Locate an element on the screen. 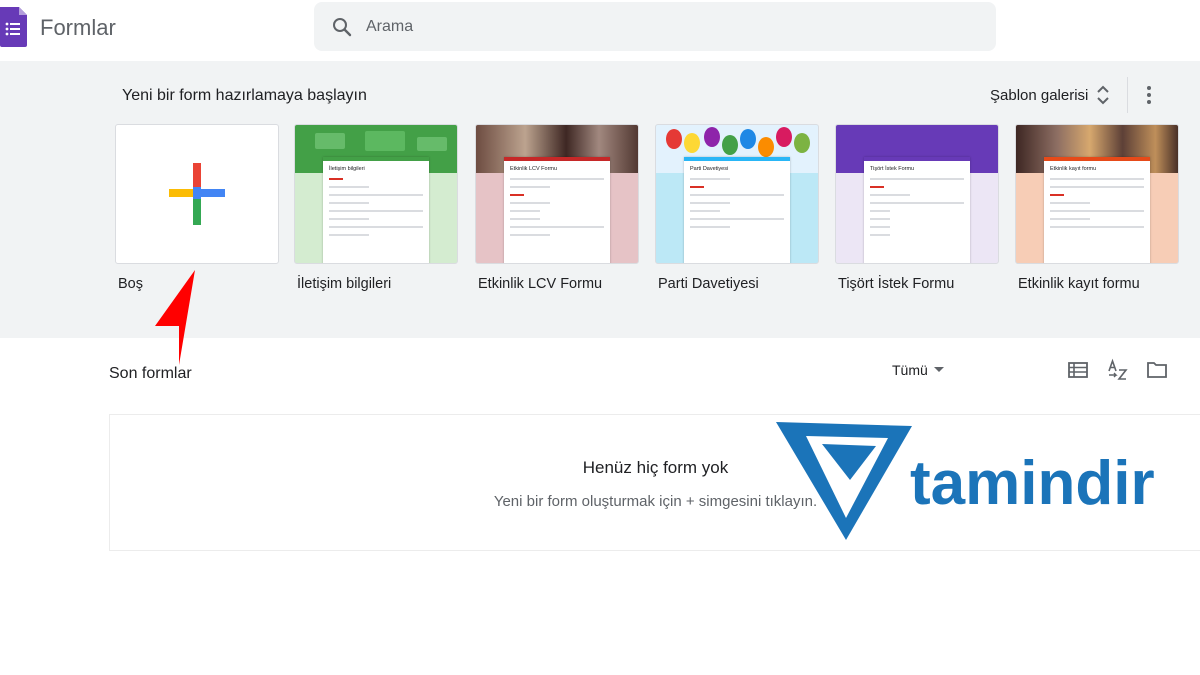  template-label-tshirt-request: Tişört İstek Formu is located at coordinates (896, 284).